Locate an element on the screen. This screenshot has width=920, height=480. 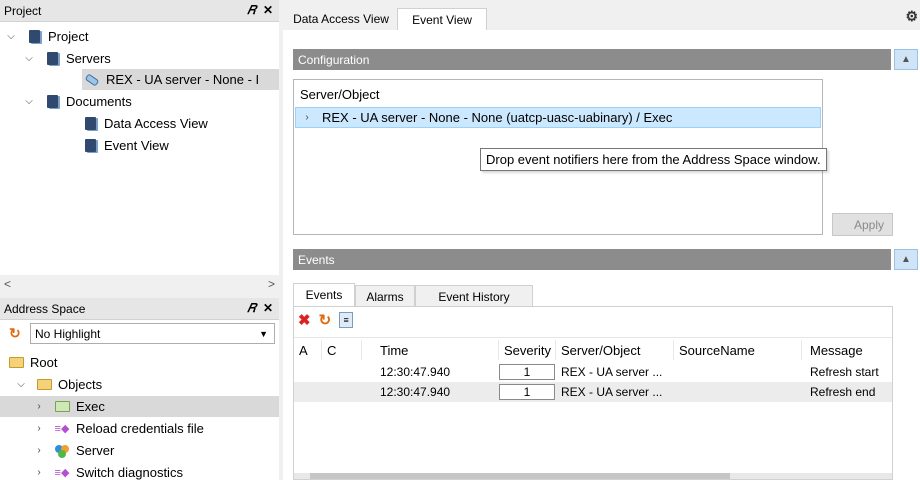
tab-data-access-view: Data Access View is located at coordinates (341, 19).